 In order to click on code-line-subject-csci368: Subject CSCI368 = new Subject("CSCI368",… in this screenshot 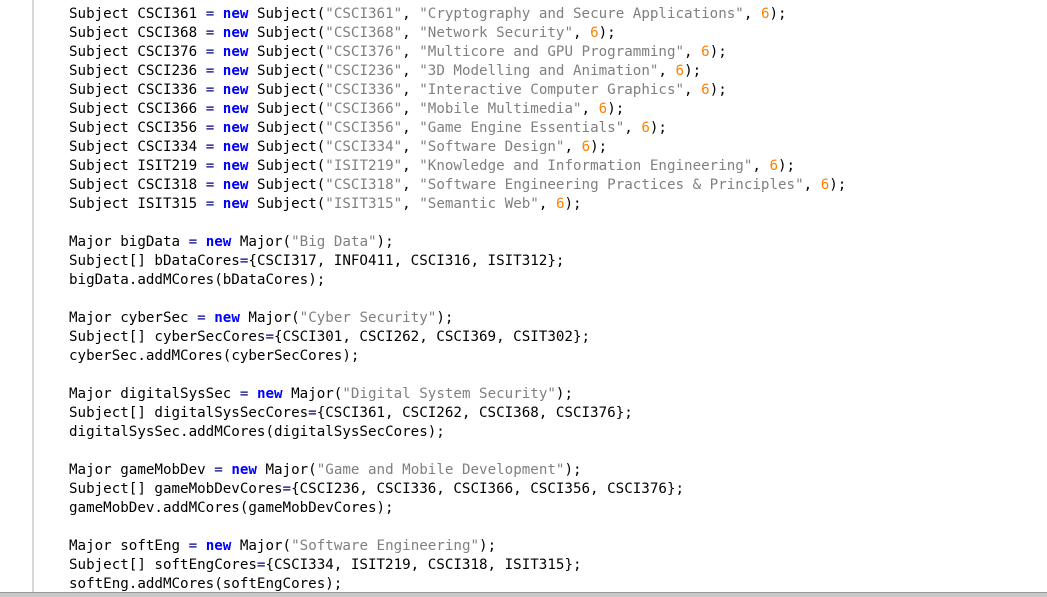, I will do `click(342, 33)`.